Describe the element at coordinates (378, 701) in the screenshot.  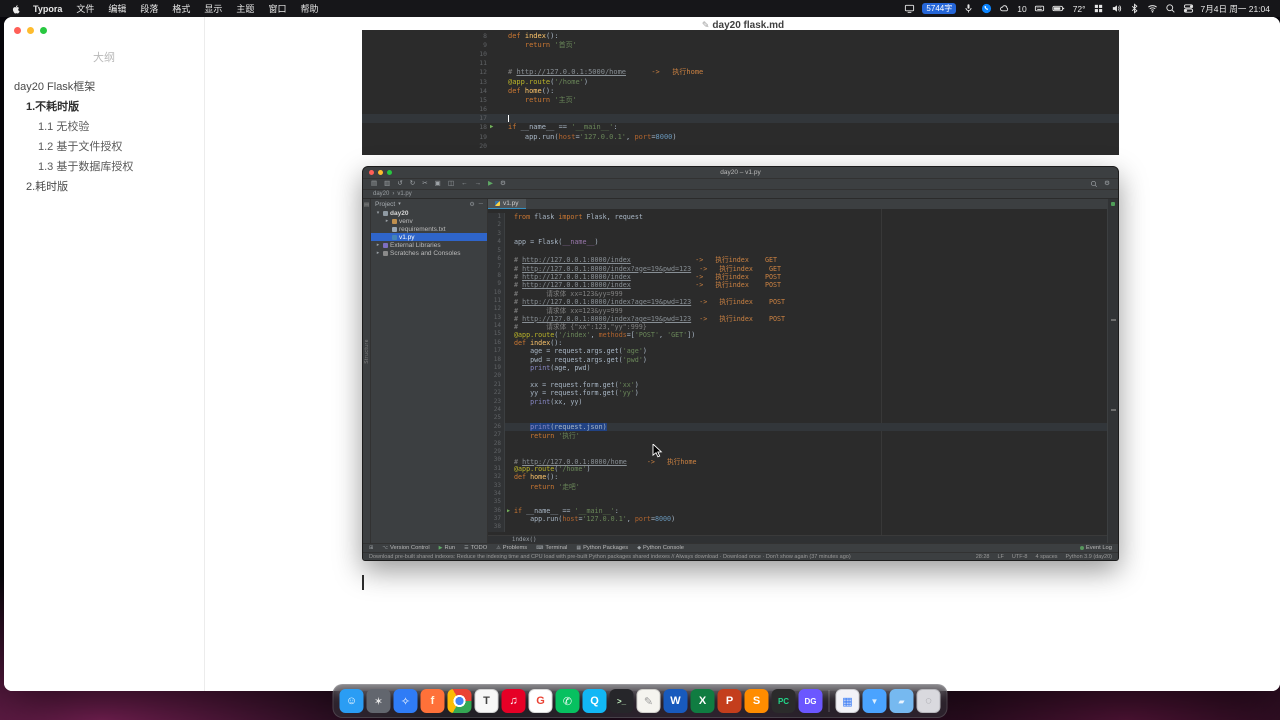
I see `dock-launchpad-icon: ✶` at that location.